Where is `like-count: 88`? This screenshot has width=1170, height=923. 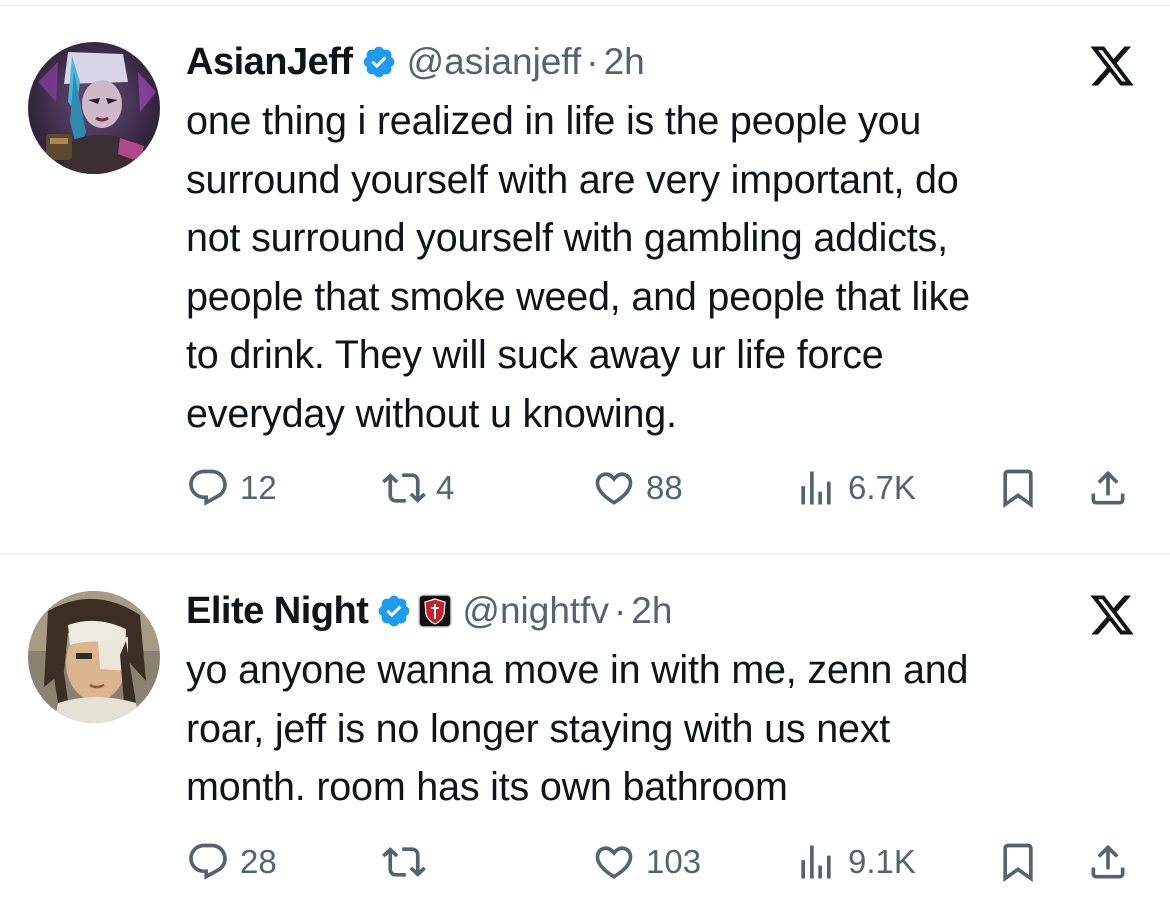 like-count: 88 is located at coordinates (664, 487).